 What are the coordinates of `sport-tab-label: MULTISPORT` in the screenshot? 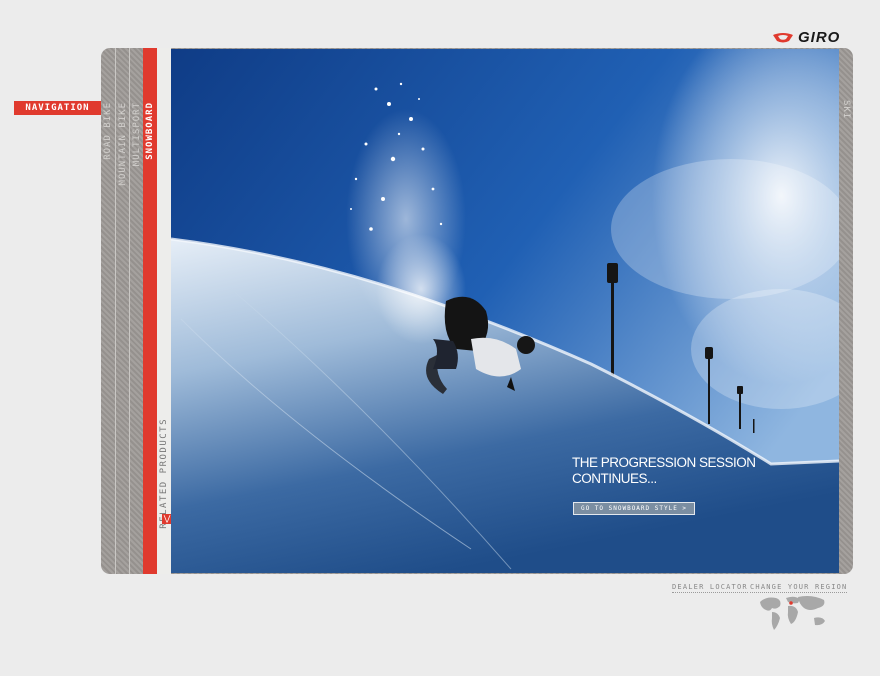 It's located at (136, 134).